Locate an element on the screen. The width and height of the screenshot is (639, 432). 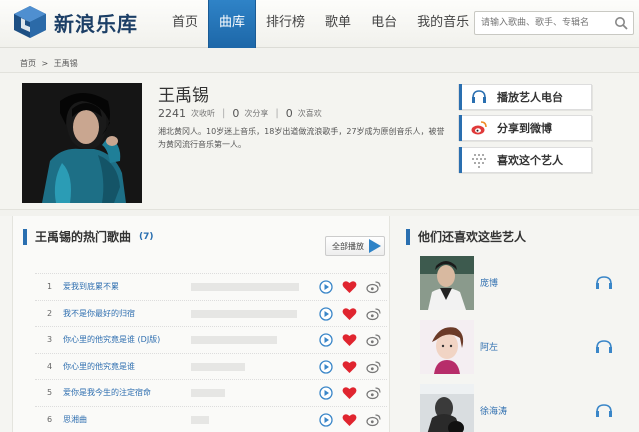
hot-songs-title: 王禹锡的热门歌曲 is located at coordinates (83, 237).